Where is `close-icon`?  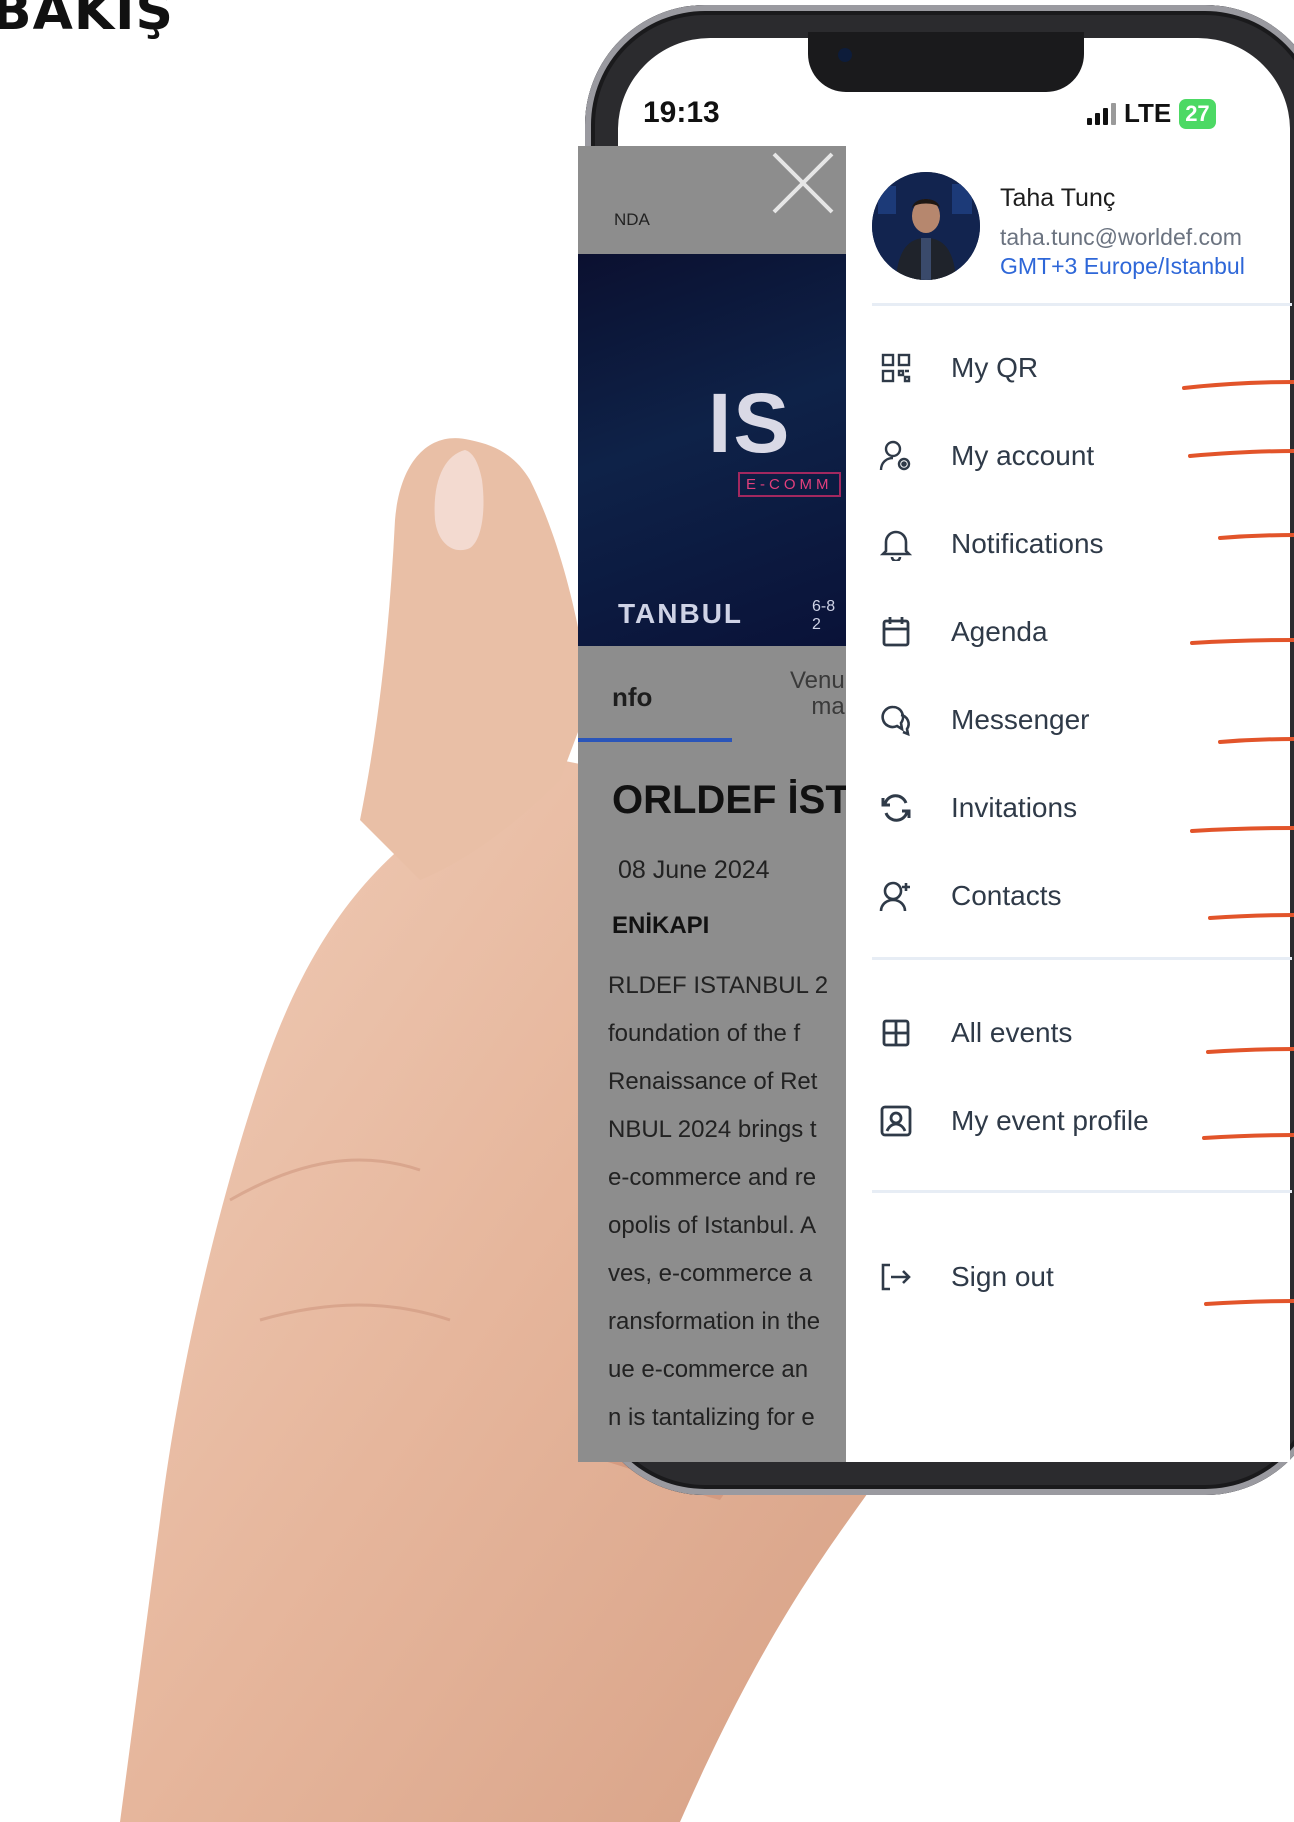
close-icon is located at coordinates (803, 183).